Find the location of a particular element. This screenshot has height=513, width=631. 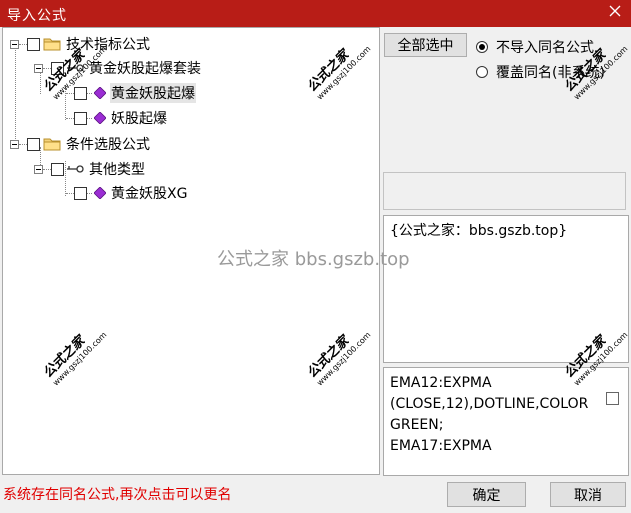

tree-label: 黄金妖股起爆套装 is located at coordinates (145, 69).